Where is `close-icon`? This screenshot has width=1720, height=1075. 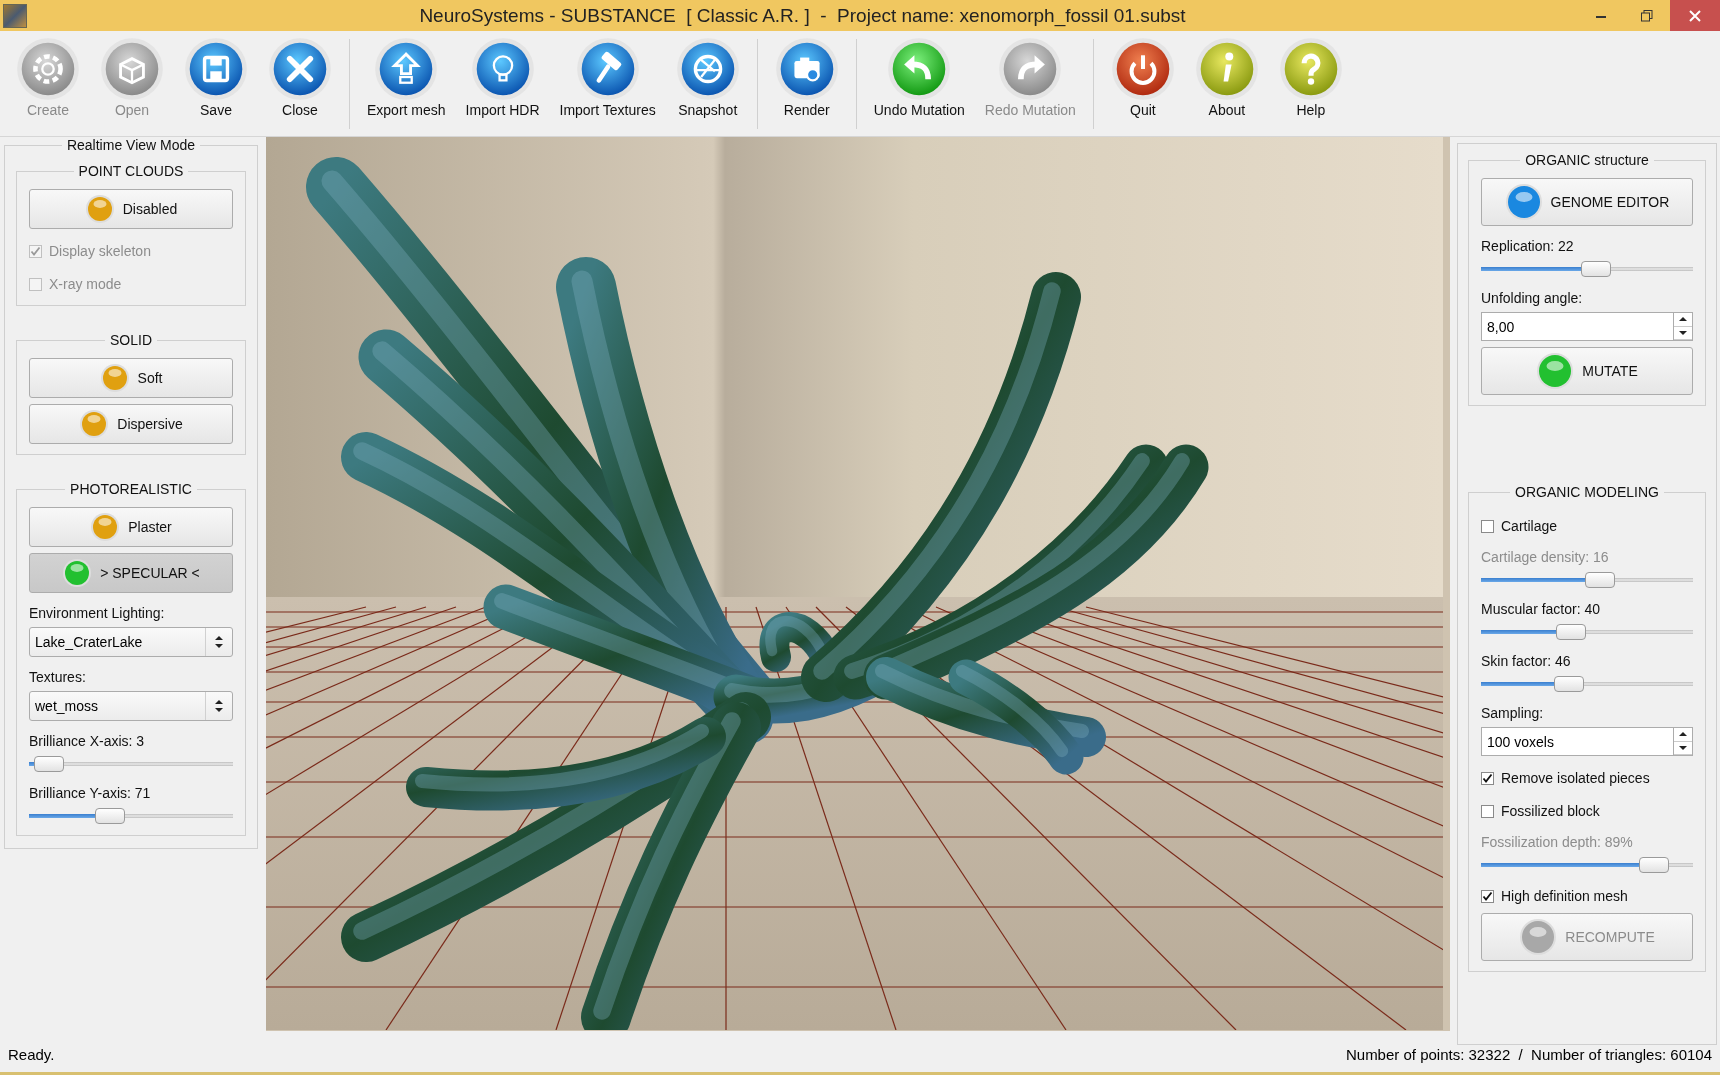 close-icon is located at coordinates (1695, 15).